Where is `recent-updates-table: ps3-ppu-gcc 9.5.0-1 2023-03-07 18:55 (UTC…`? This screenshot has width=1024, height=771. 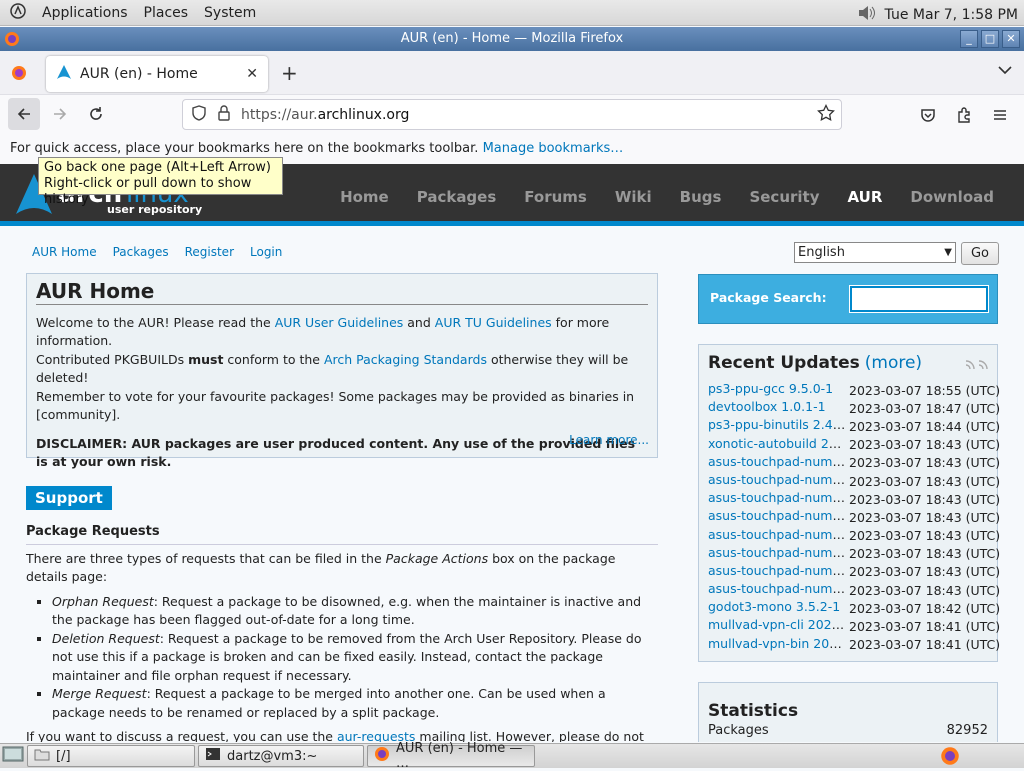 recent-updates-table: ps3-ppu-gcc 9.5.0-1 2023-03-07 18:55 (UTC… is located at coordinates (854, 517).